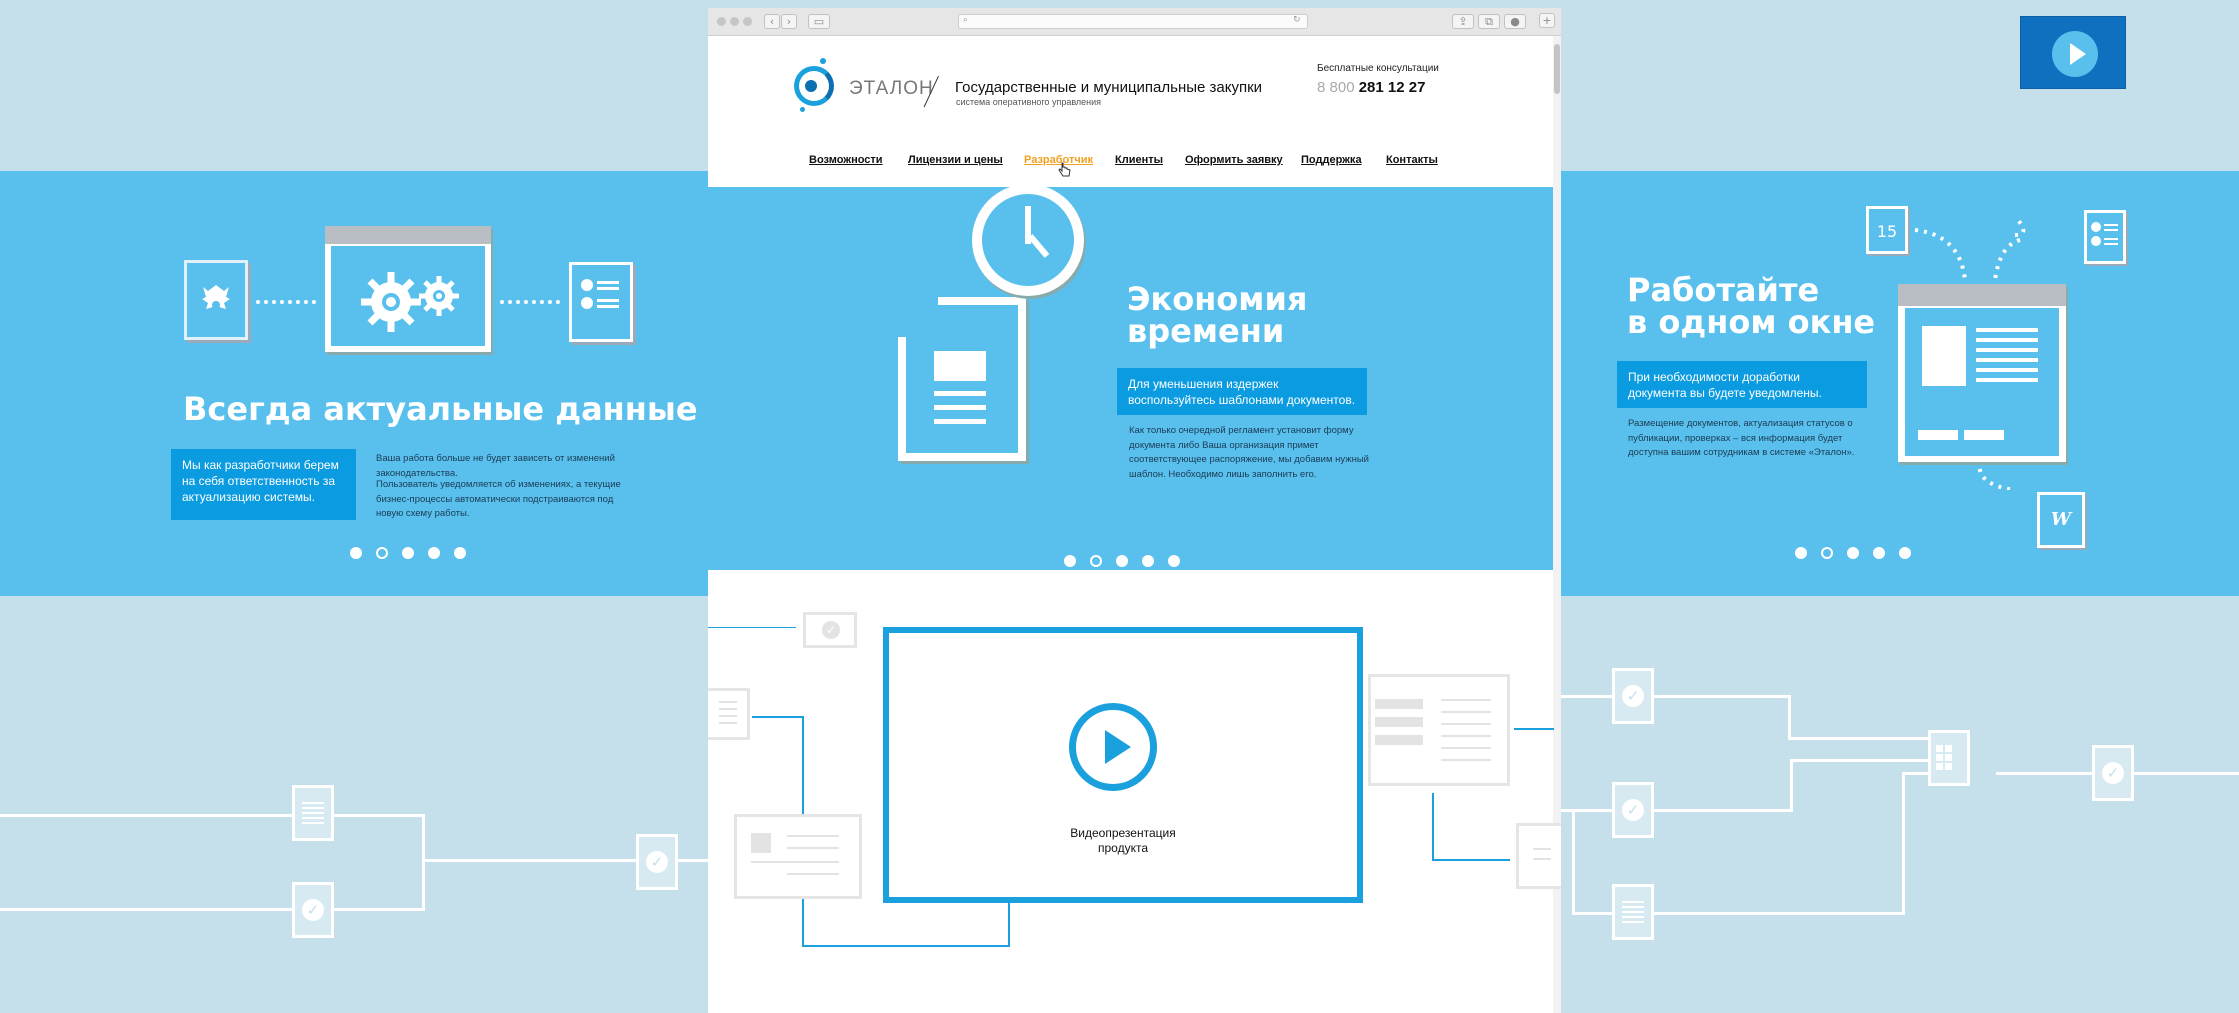  I want to click on address-bar: ⌕ ↻, so click(1133, 21).